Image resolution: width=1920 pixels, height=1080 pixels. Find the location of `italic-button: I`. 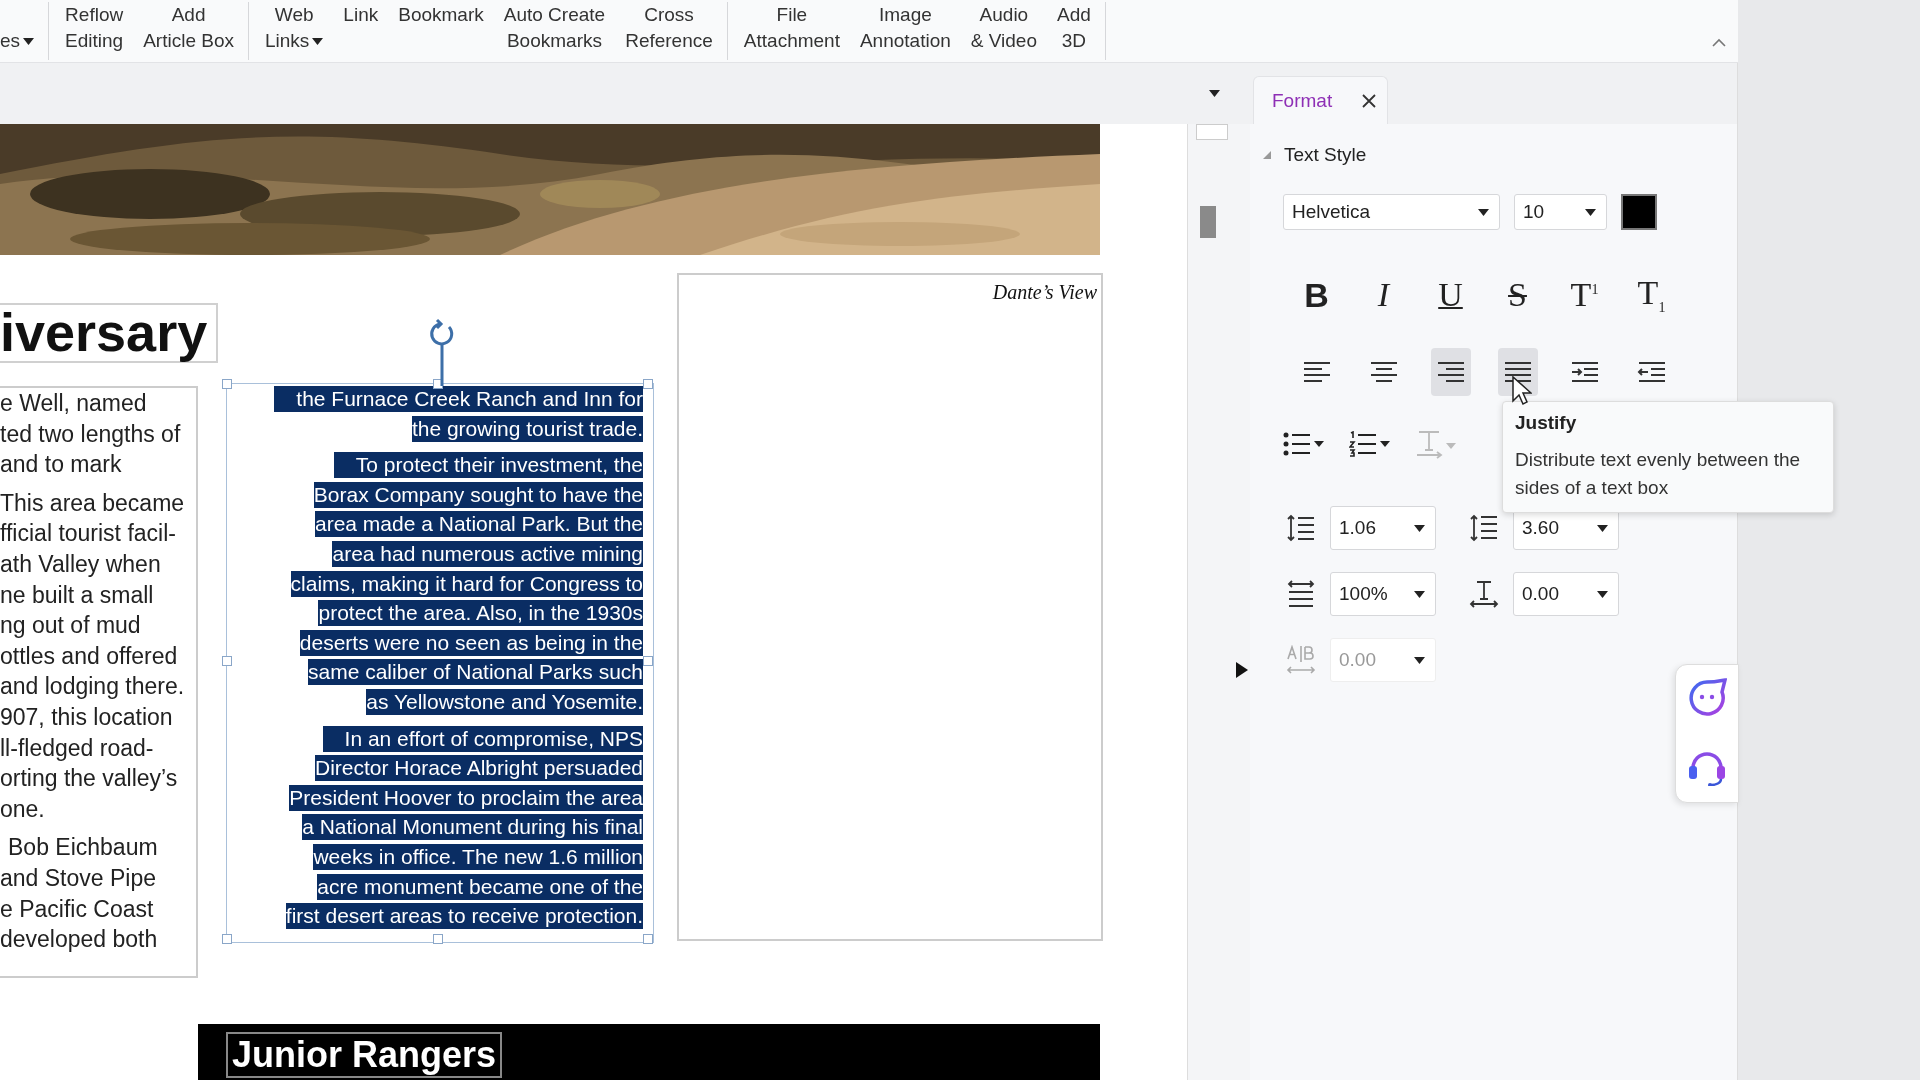

italic-button: I is located at coordinates (1383, 295).